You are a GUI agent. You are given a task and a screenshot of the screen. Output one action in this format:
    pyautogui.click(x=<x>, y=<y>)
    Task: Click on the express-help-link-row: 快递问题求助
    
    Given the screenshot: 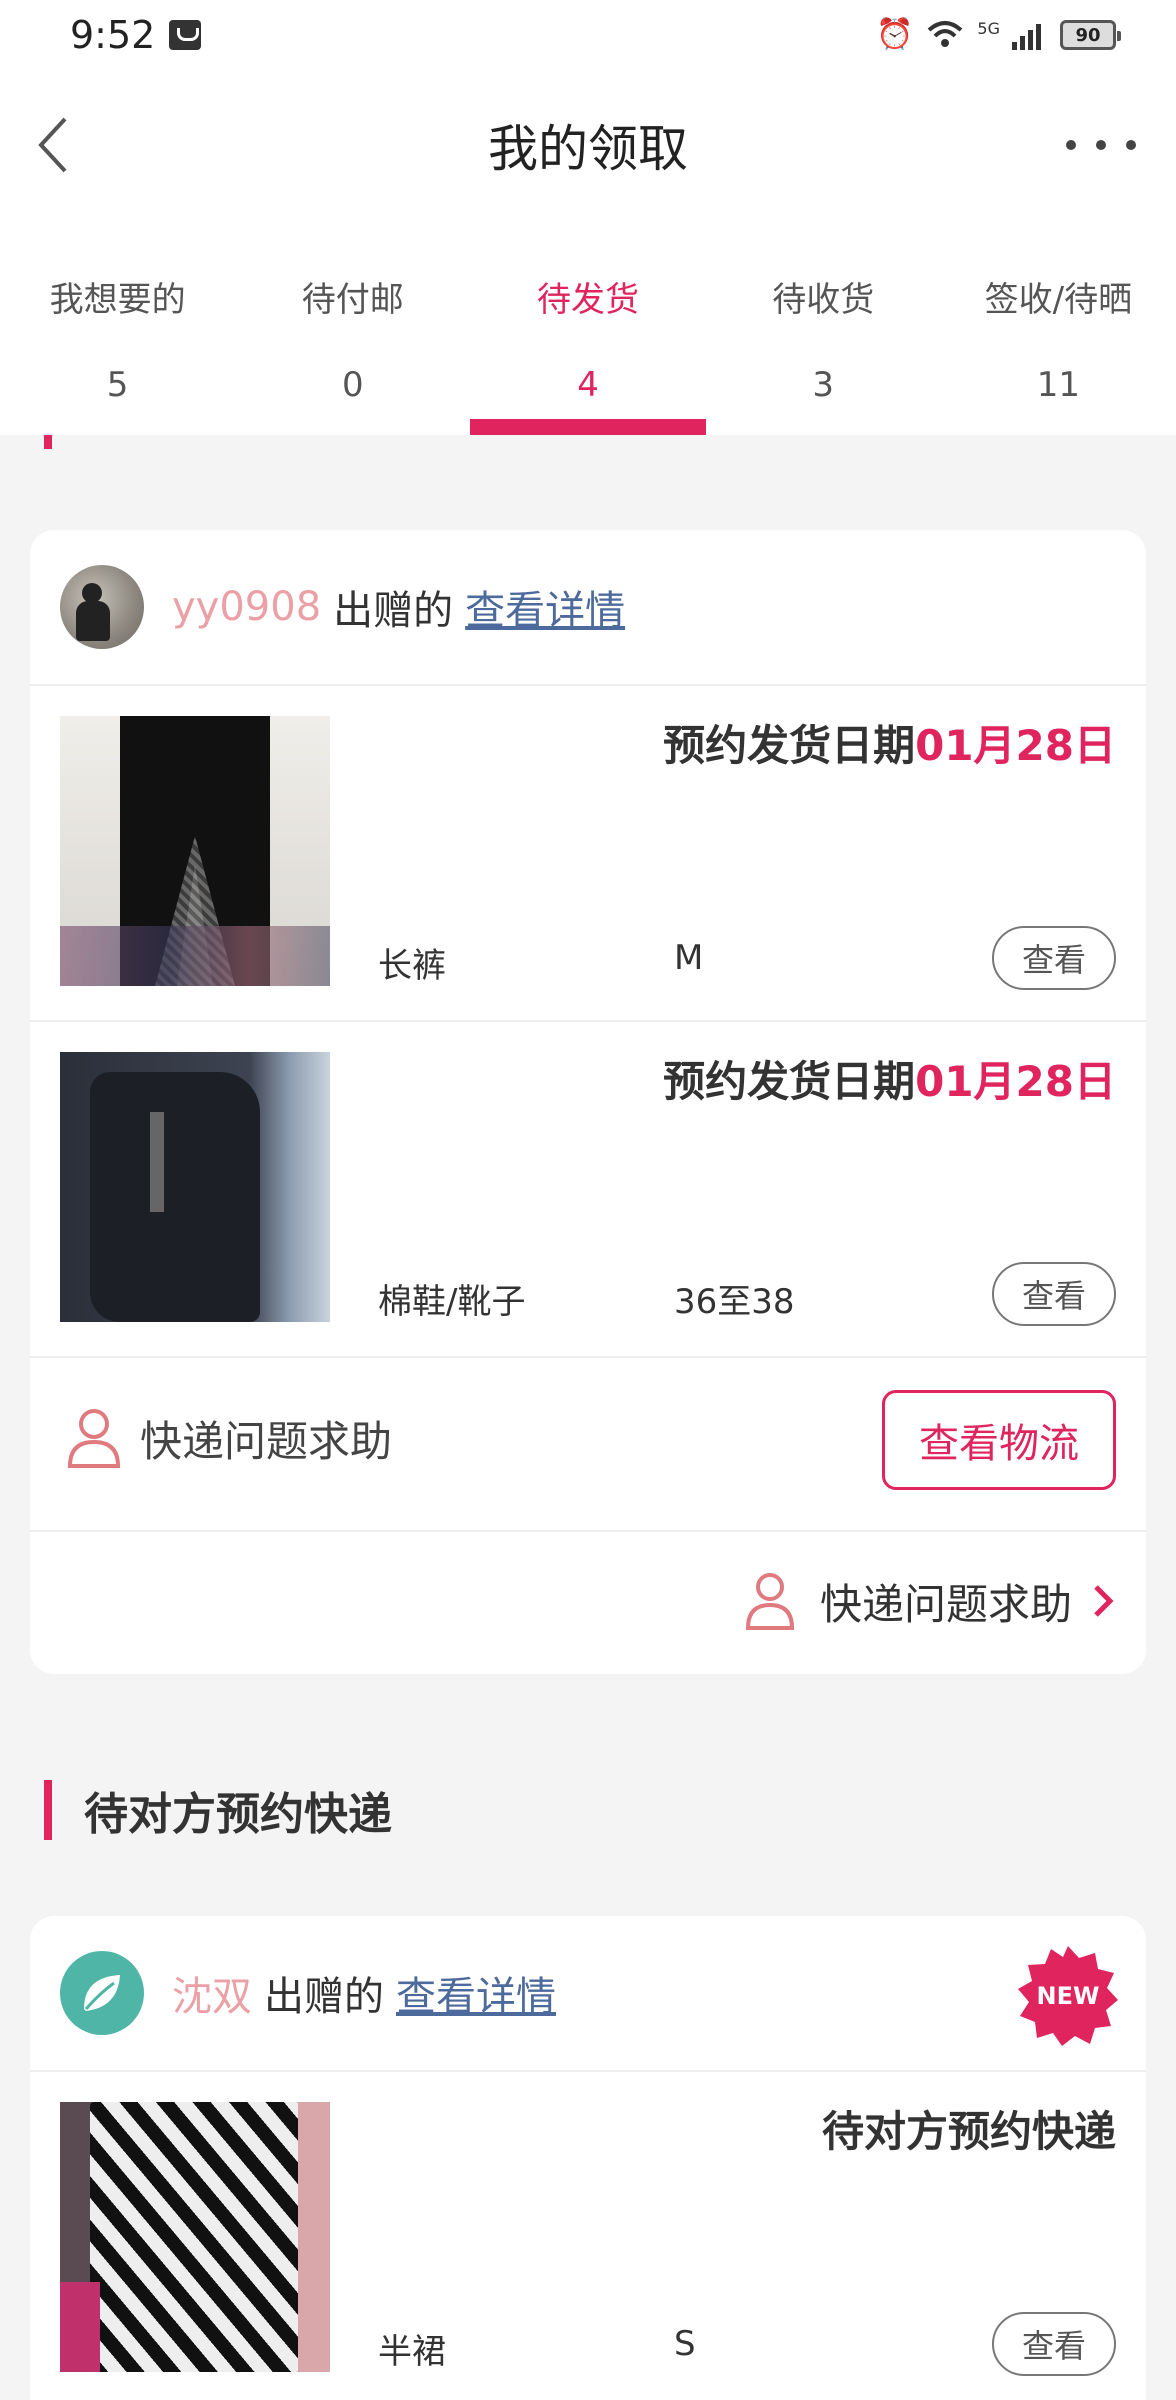 What is the action you would take?
    pyautogui.click(x=588, y=1603)
    